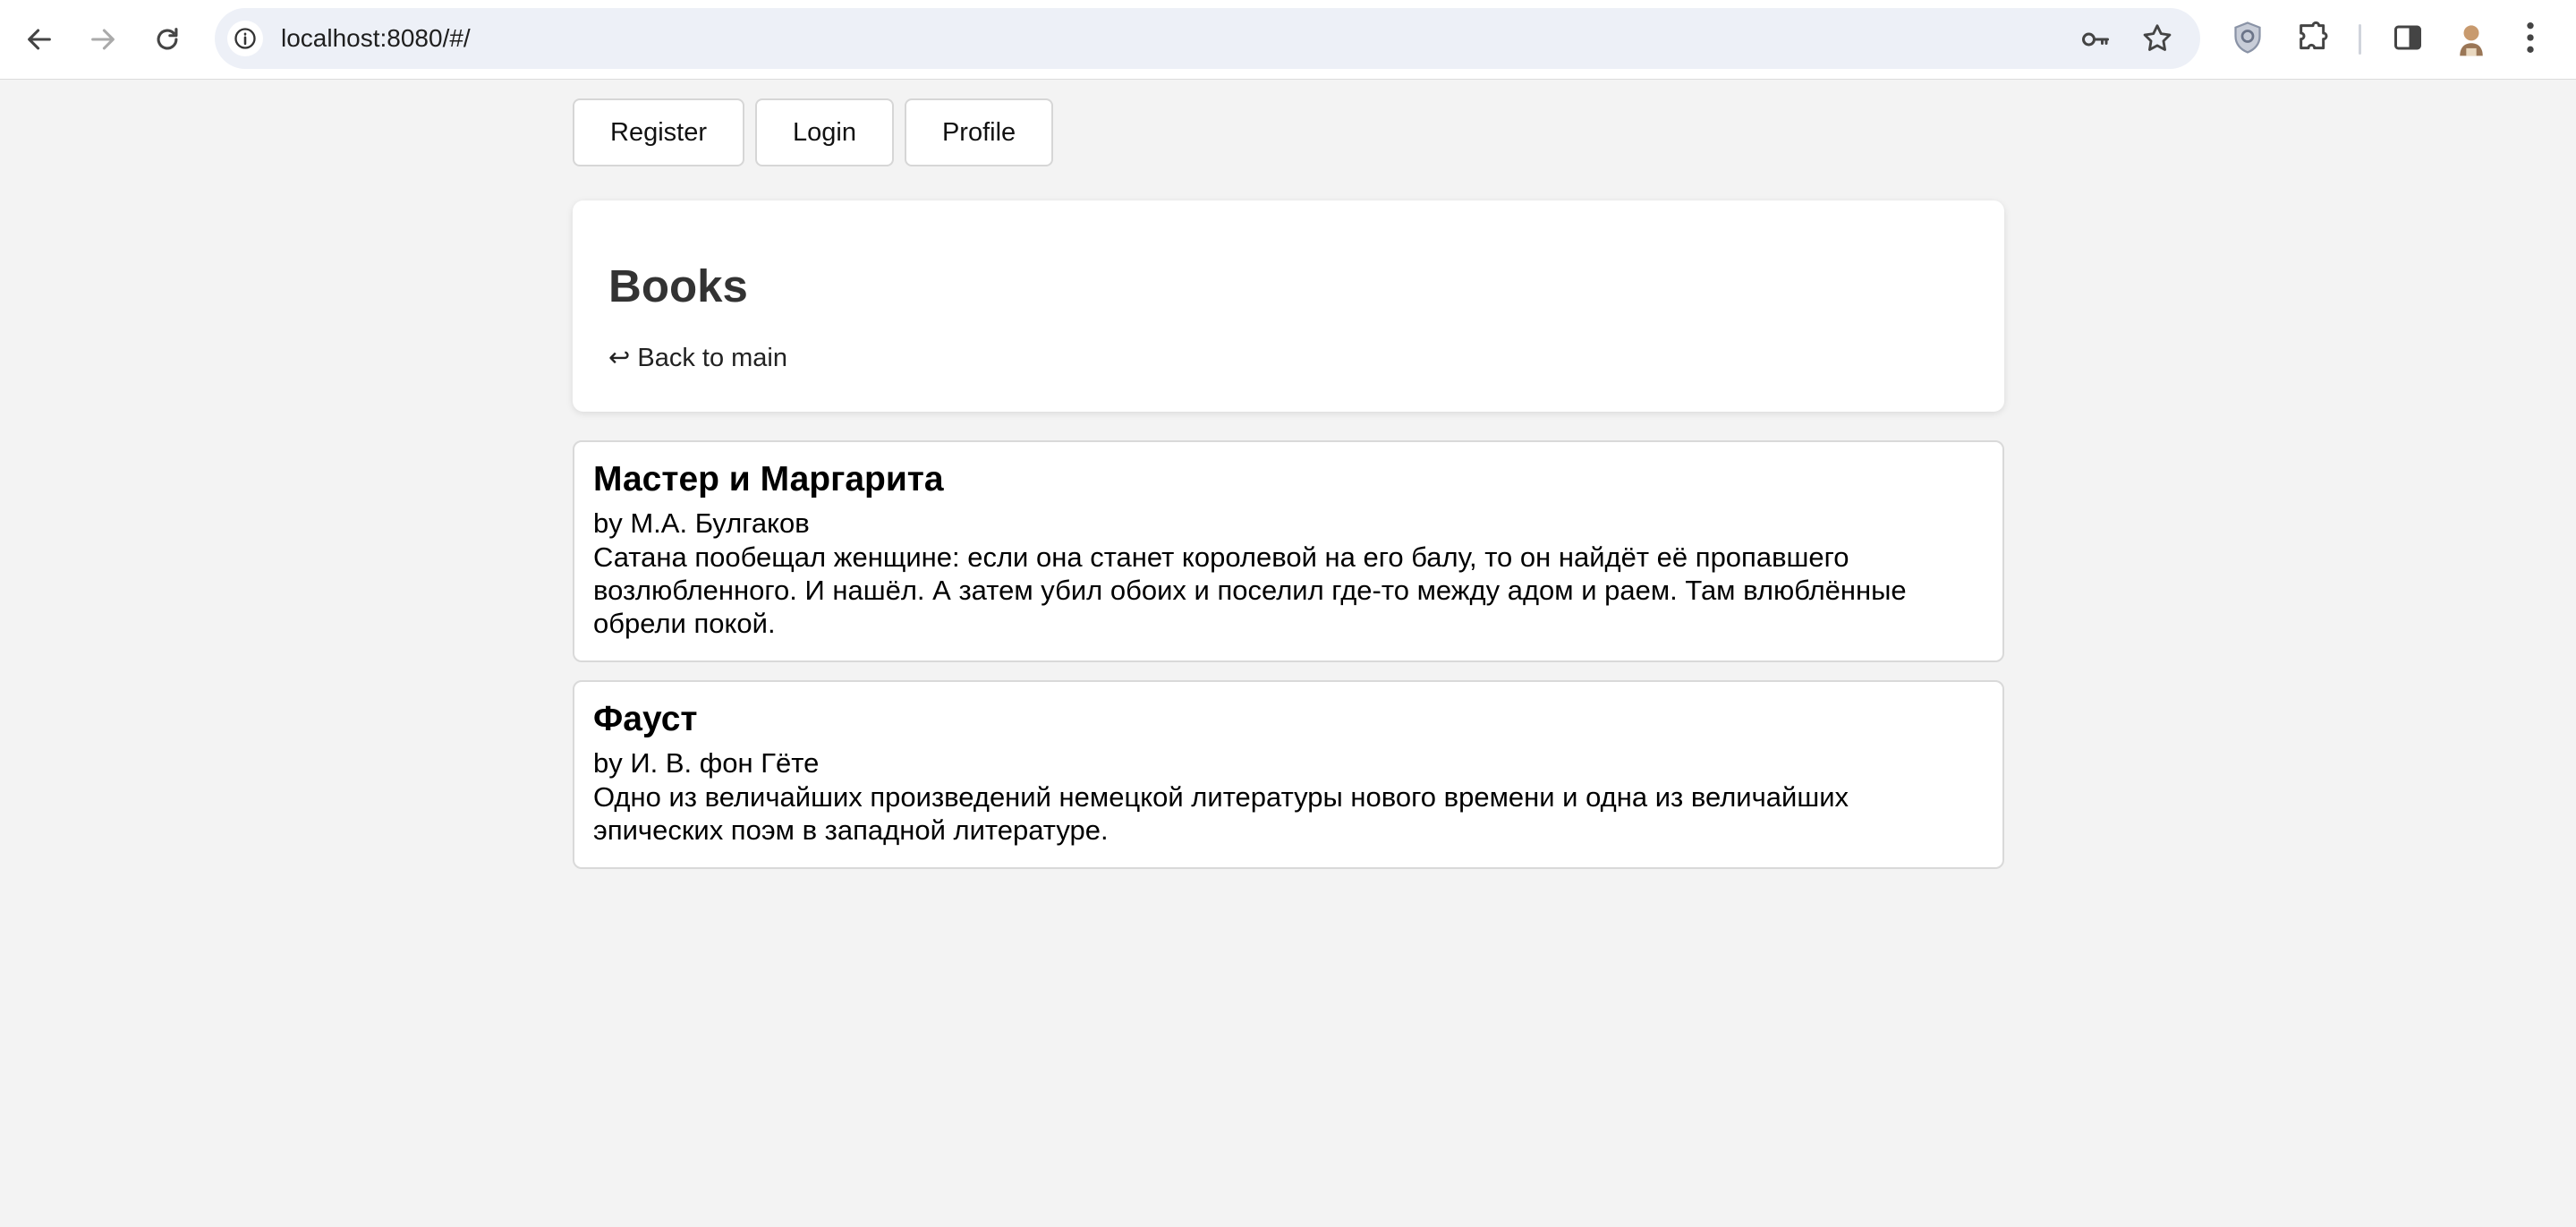  I want to click on book-title: Фауст, so click(645, 719).